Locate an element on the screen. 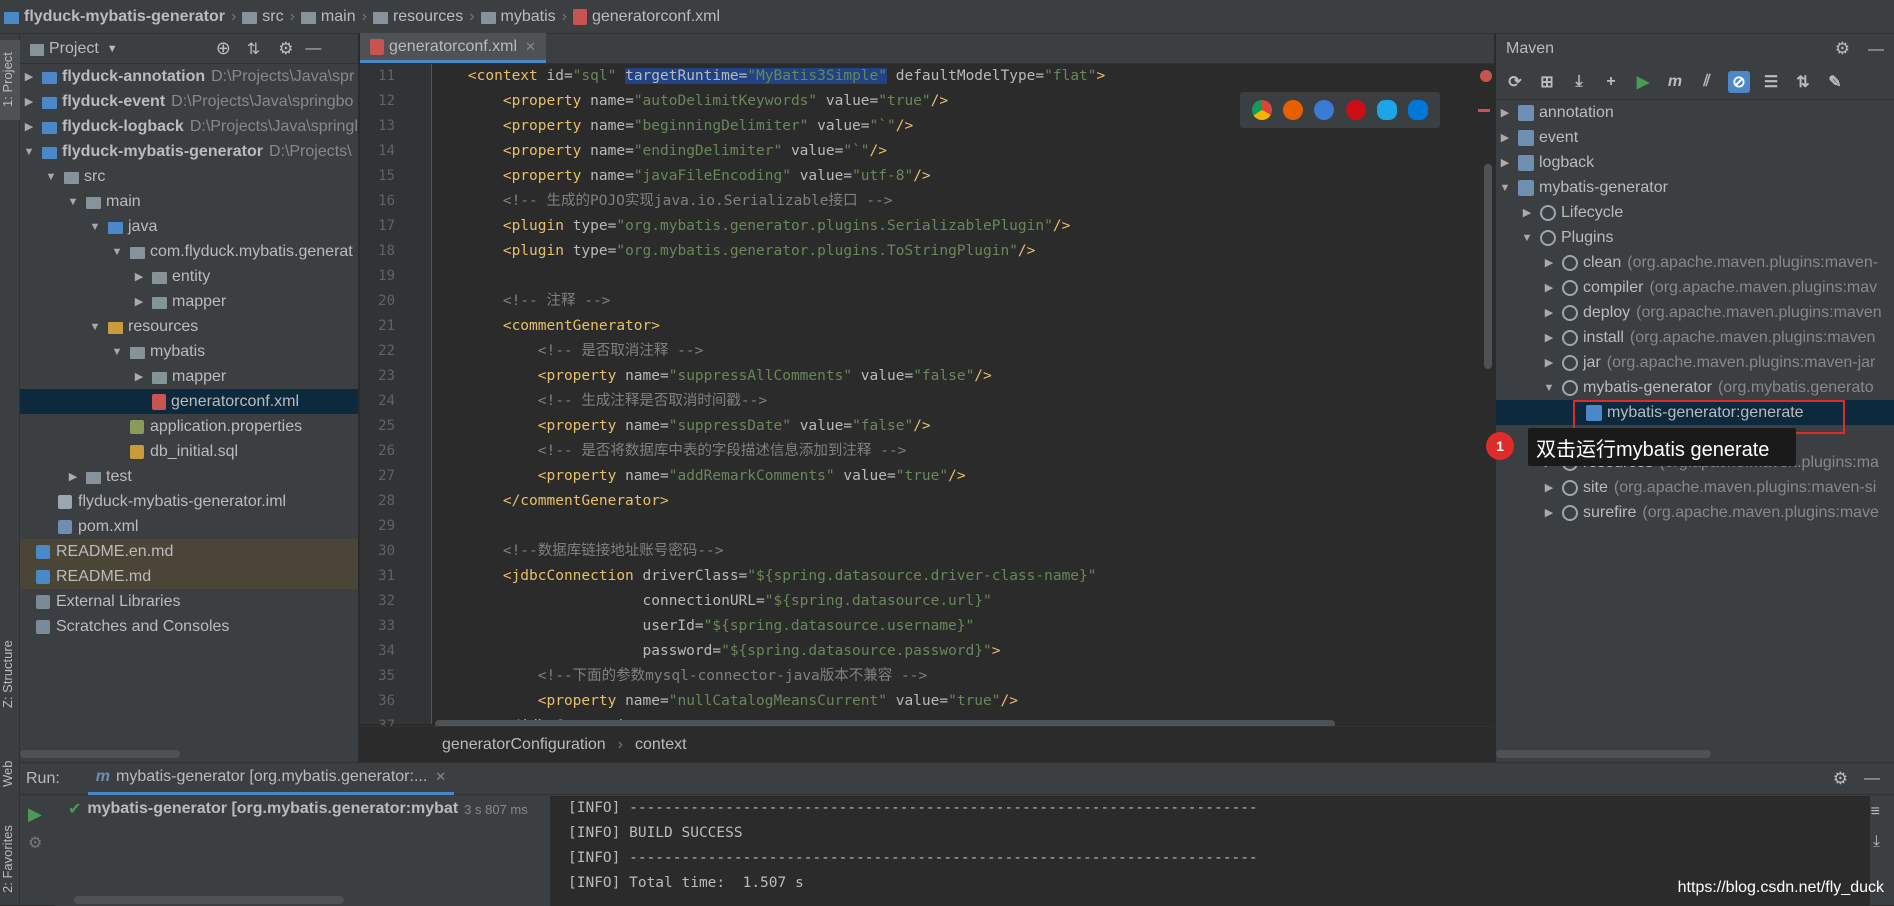  tree-item-scratches: Scratches and Consoles is located at coordinates (189, 626).